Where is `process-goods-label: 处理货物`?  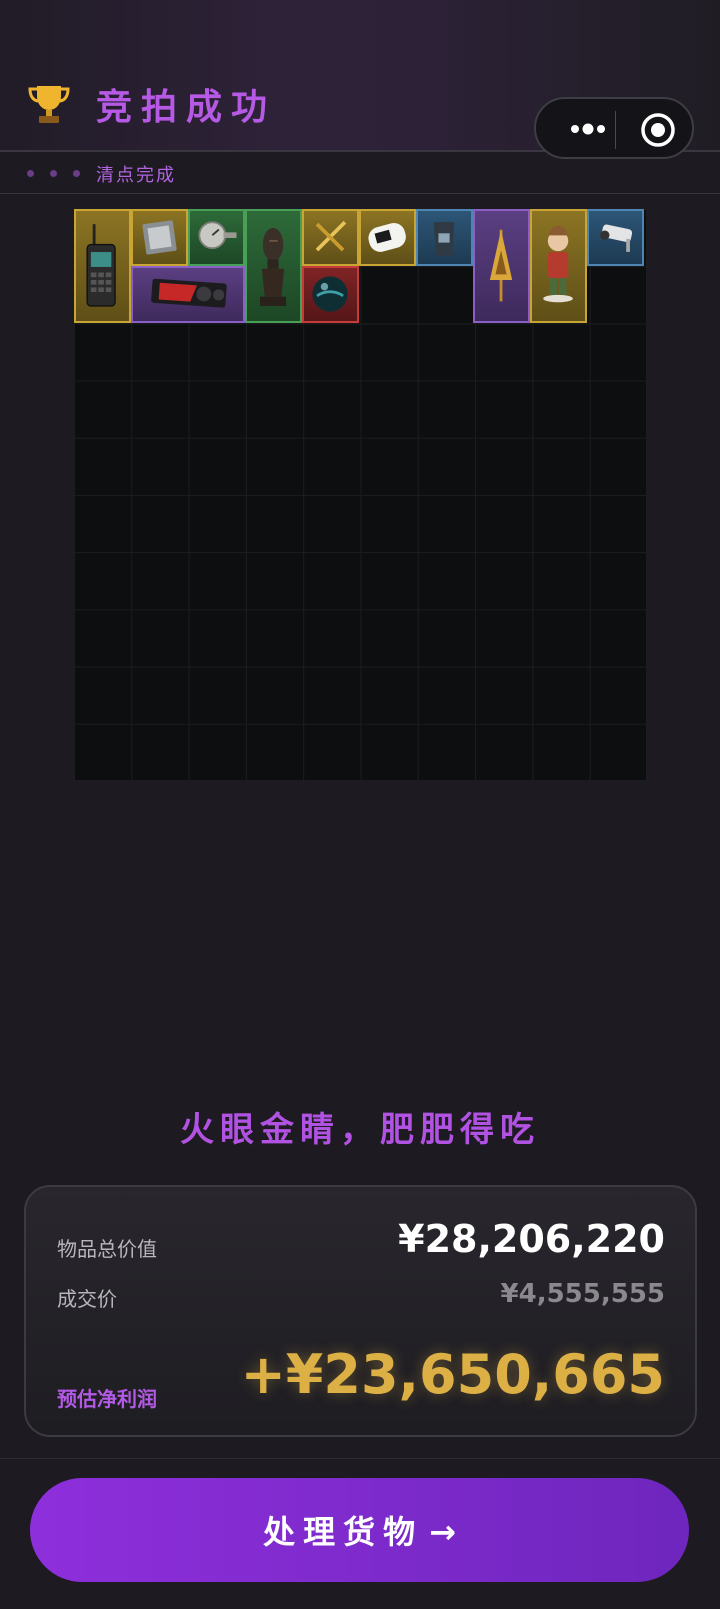 process-goods-label: 处理货物 is located at coordinates (343, 1532).